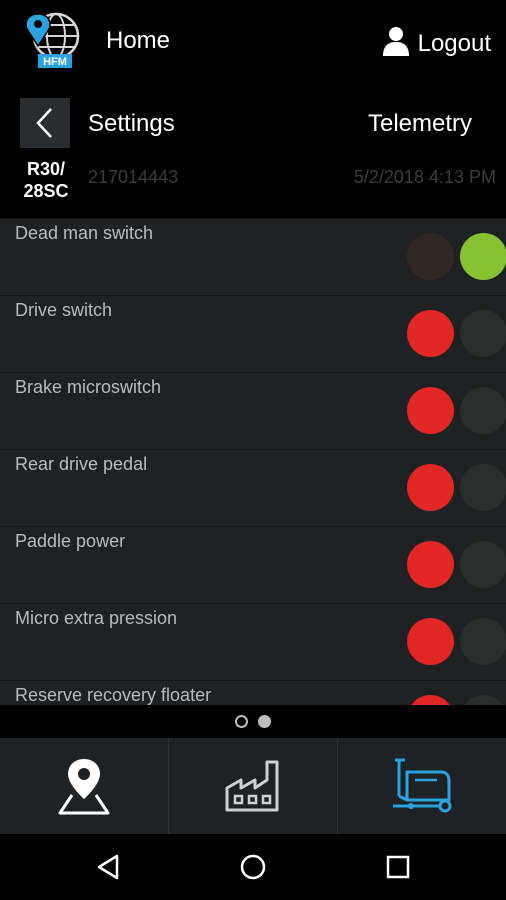 This screenshot has height=900, width=506. Describe the element at coordinates (396, 43) in the screenshot. I see `user-icon` at that location.